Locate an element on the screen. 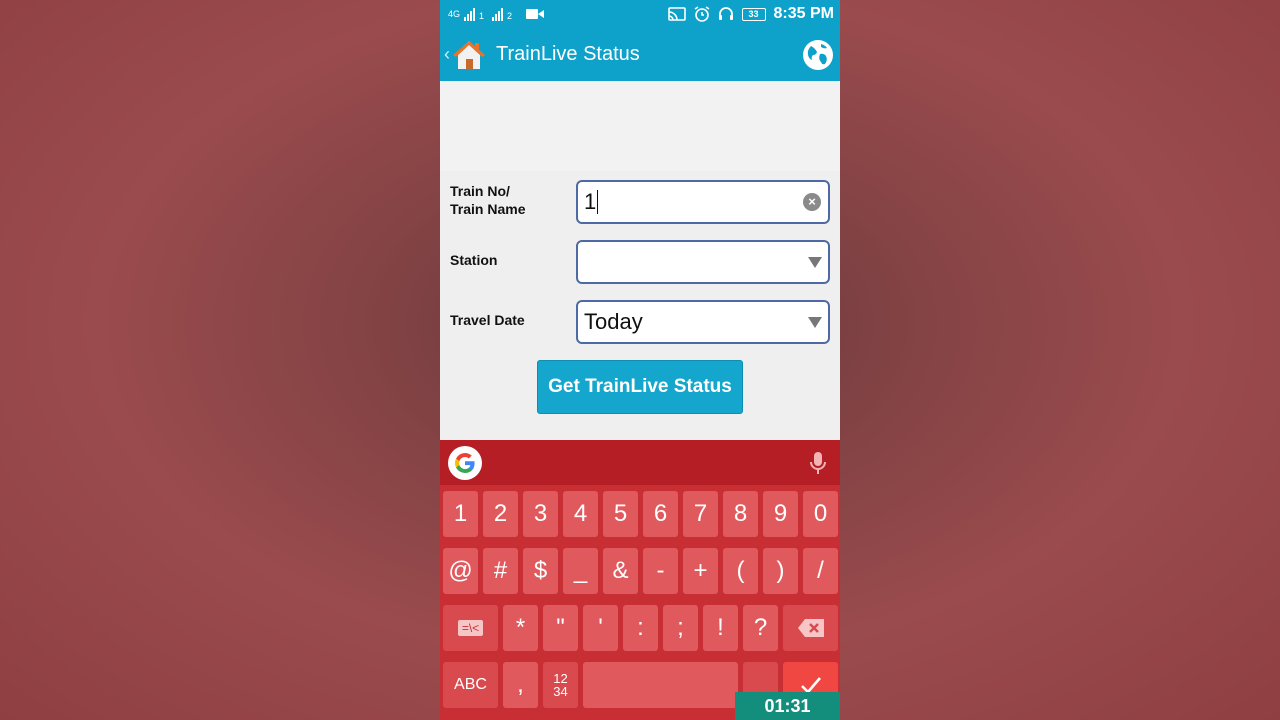 The image size is (1280, 720). battery-icon: 33 is located at coordinates (753, 14).